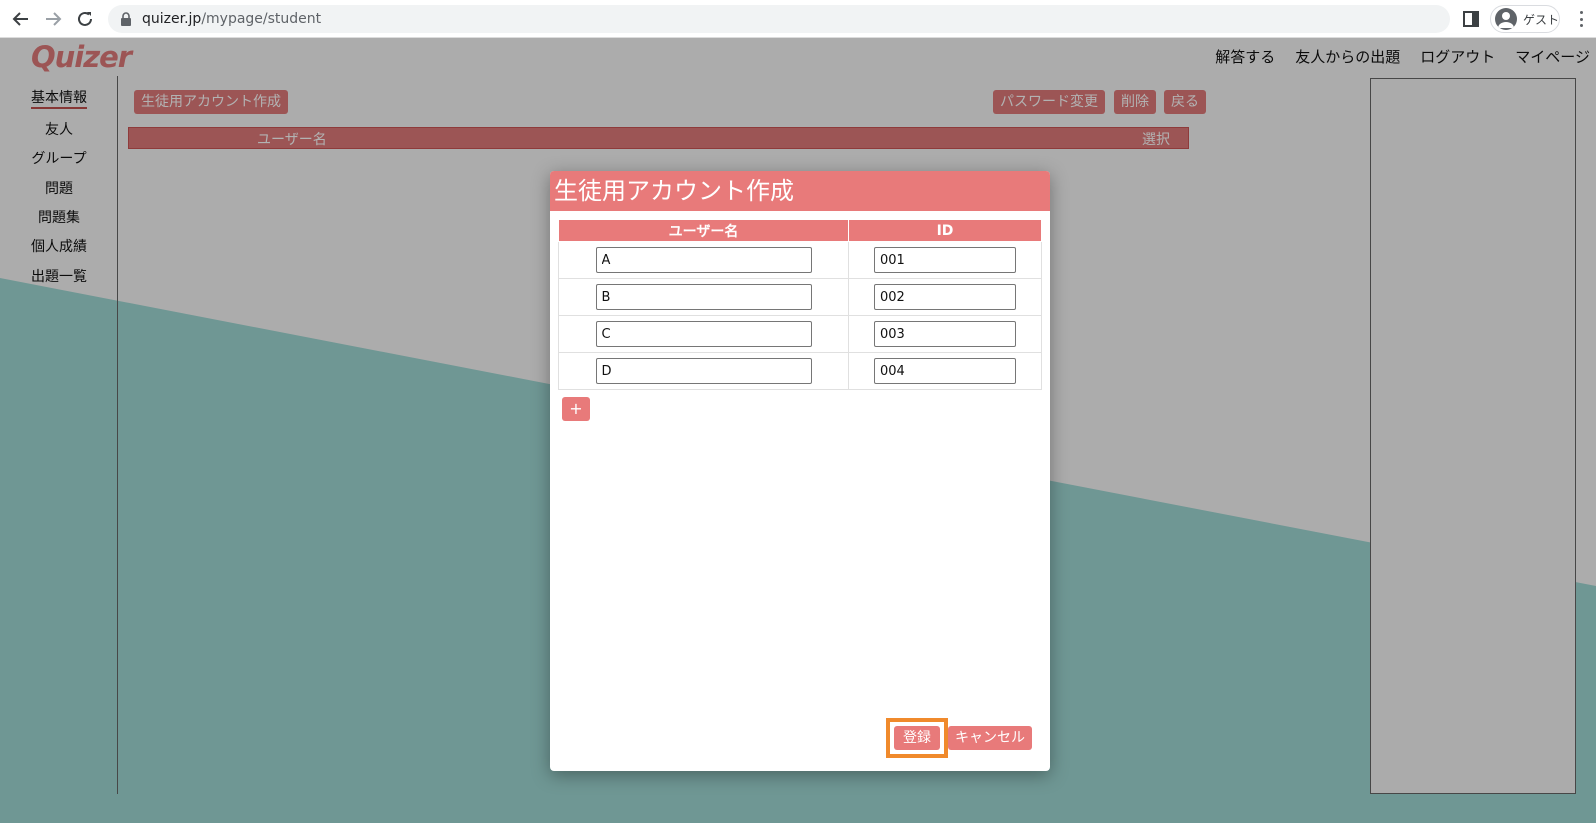 This screenshot has height=823, width=1596. What do you see at coordinates (21, 19) in the screenshot?
I see `back-arrow-icon` at bounding box center [21, 19].